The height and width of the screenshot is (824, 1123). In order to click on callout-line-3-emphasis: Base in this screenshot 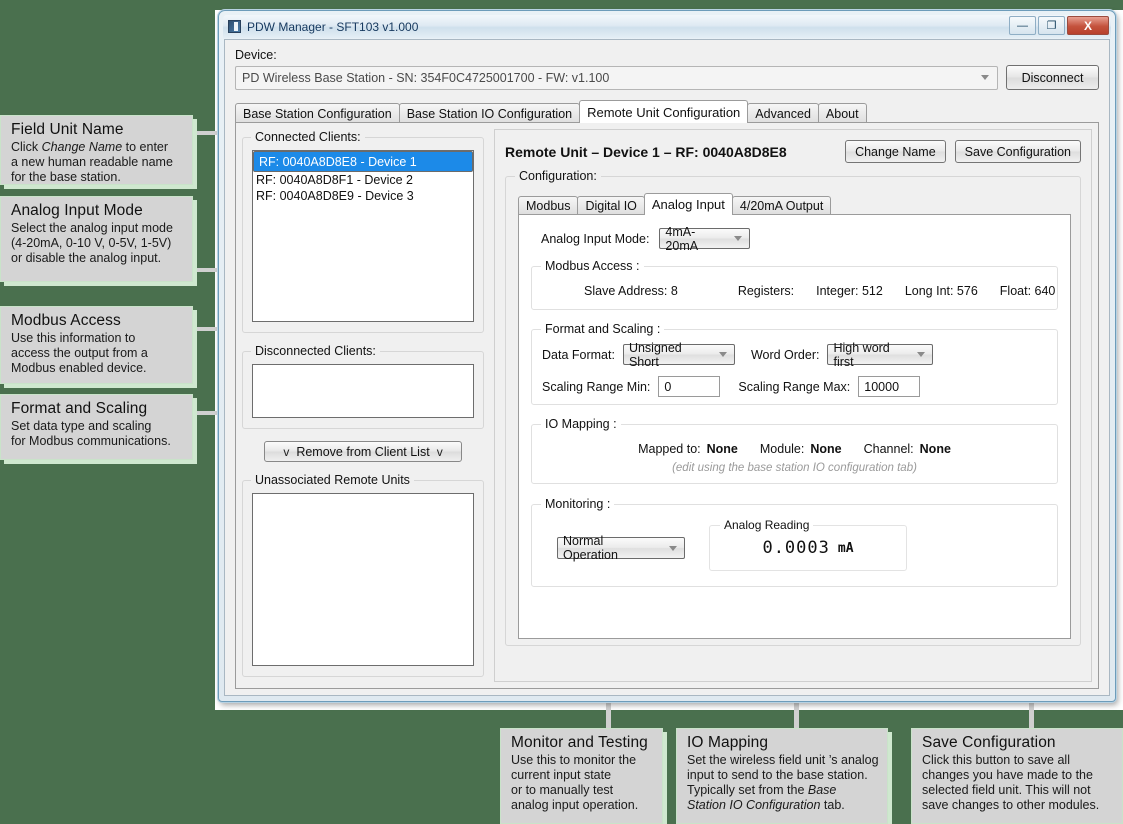, I will do `click(822, 789)`.